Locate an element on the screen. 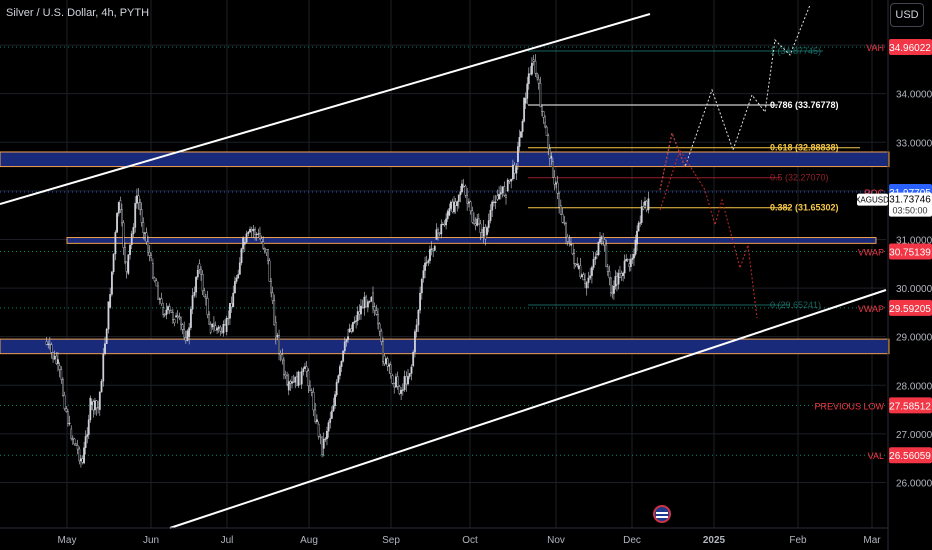 The image size is (932, 550). currency-button: USD is located at coordinates (907, 15).